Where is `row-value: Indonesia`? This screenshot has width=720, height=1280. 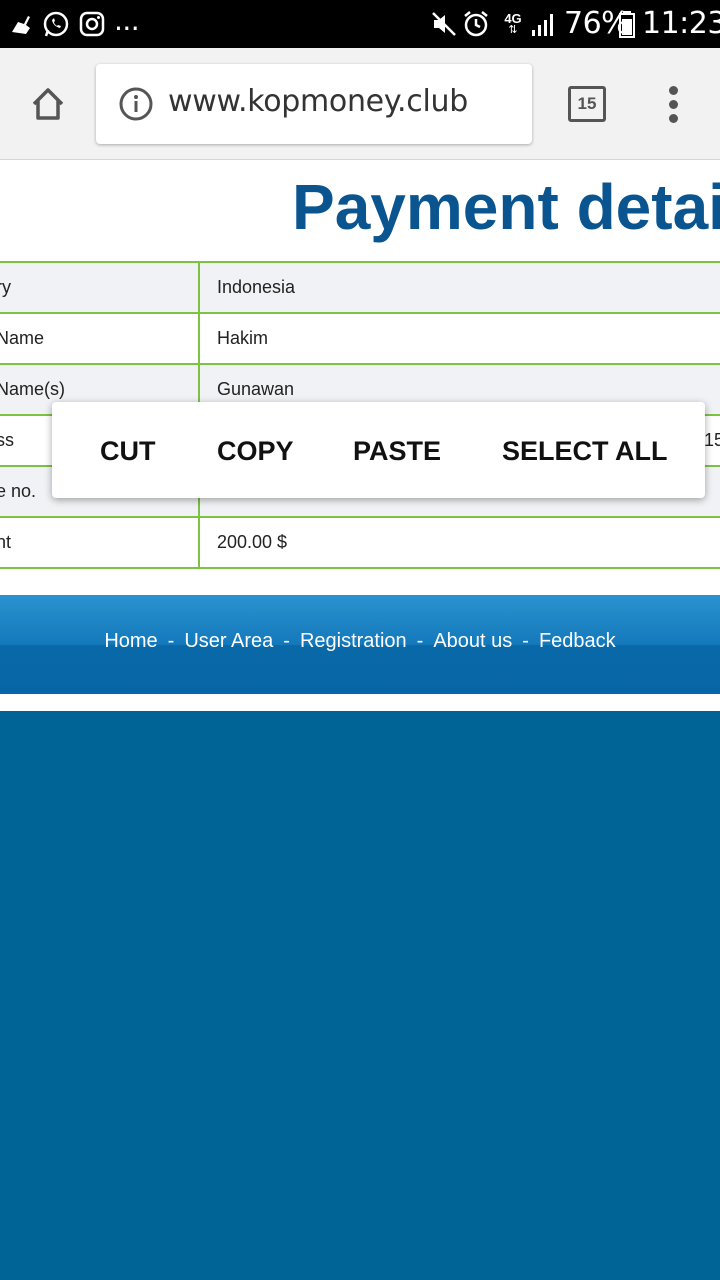
row-value: Indonesia is located at coordinates (256, 287).